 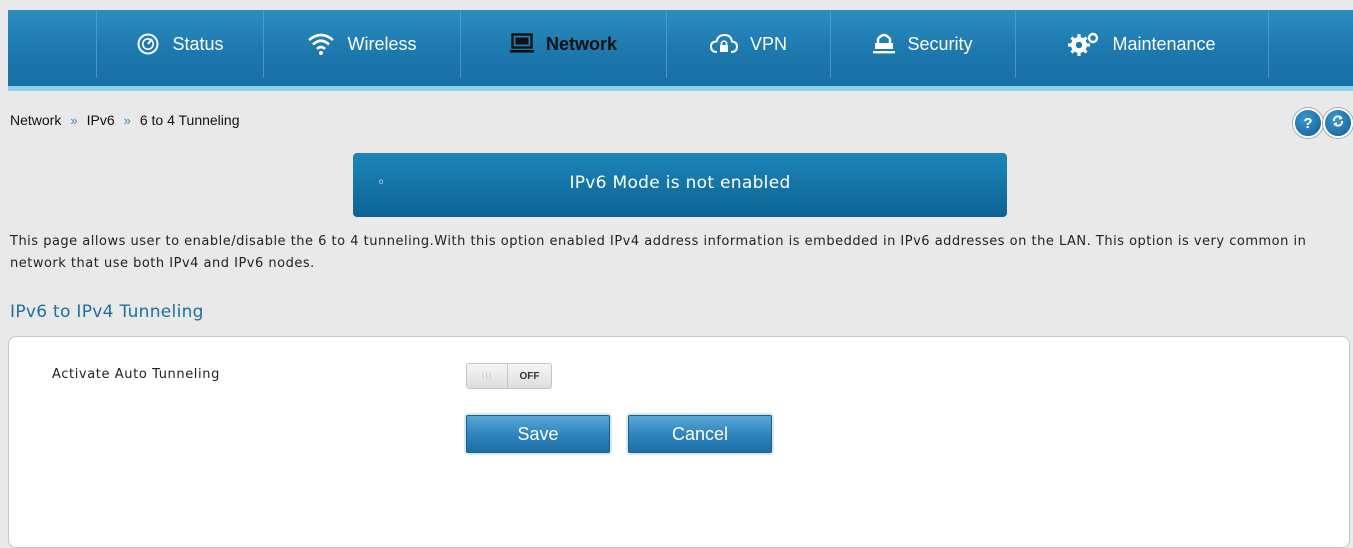 What do you see at coordinates (136, 374) in the screenshot?
I see `auto-tunneling-label: Activate Auto Tunneling` at bounding box center [136, 374].